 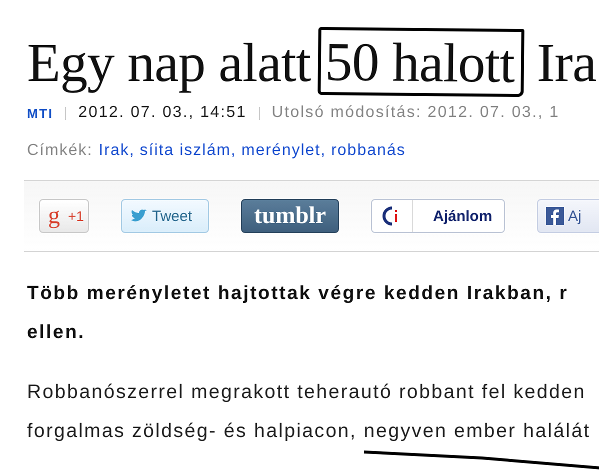 I want to click on tag-link: robbanás, so click(x=368, y=151).